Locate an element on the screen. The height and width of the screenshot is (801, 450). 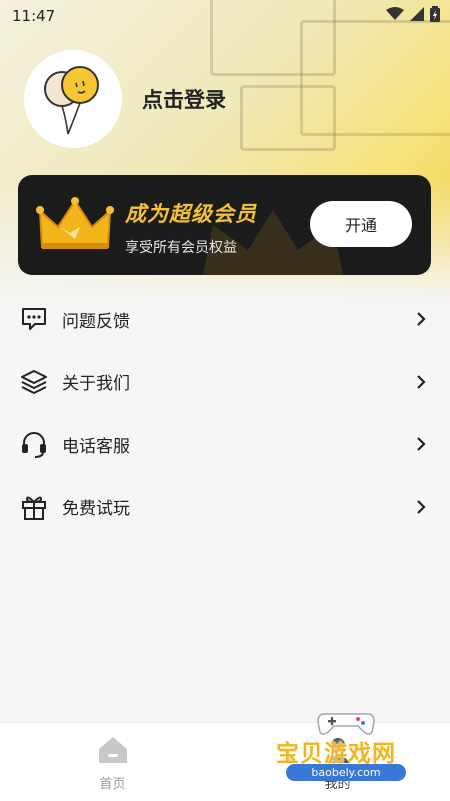
profile-icon is located at coordinates (338, 752).